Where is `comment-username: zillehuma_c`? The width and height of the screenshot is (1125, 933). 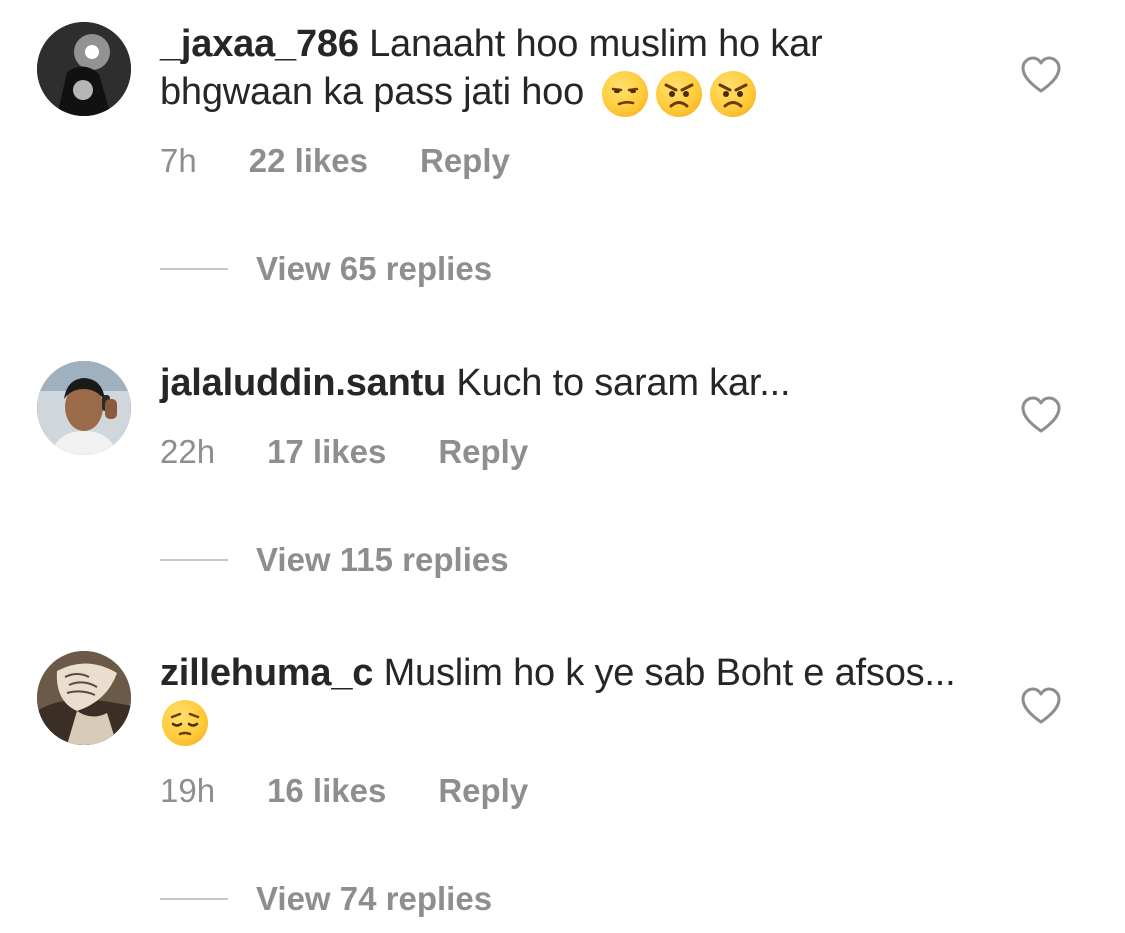 comment-username: zillehuma_c is located at coordinates (266, 673).